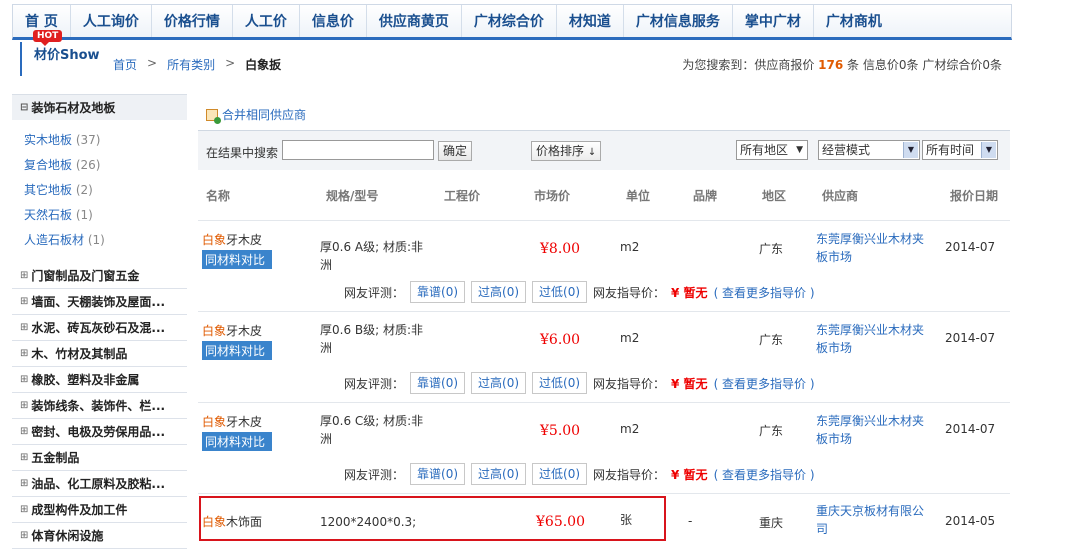 The width and height of the screenshot is (1088, 554). I want to click on sort-down-icon: ↓, so click(592, 152).